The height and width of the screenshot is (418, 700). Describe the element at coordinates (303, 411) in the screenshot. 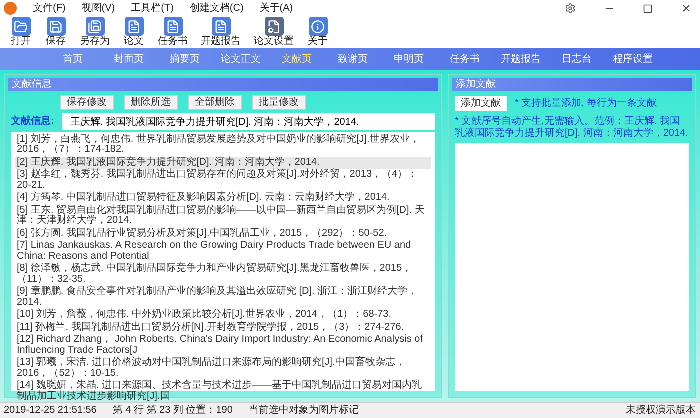

I see `status-message: 当前选中对象为图片标记` at that location.